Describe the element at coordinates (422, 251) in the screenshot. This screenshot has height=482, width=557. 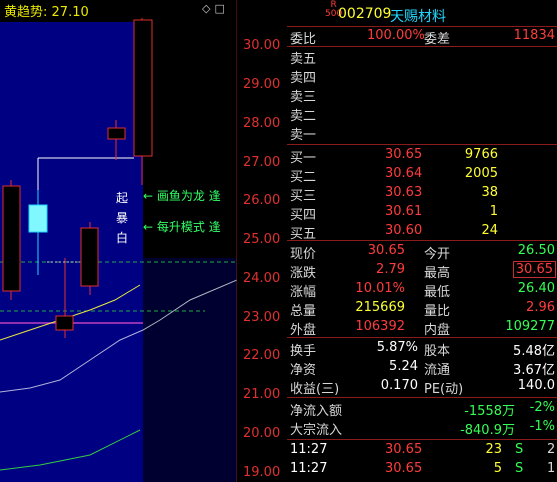
I see `quote-row: 现价 30.65 今开 26.50` at that location.